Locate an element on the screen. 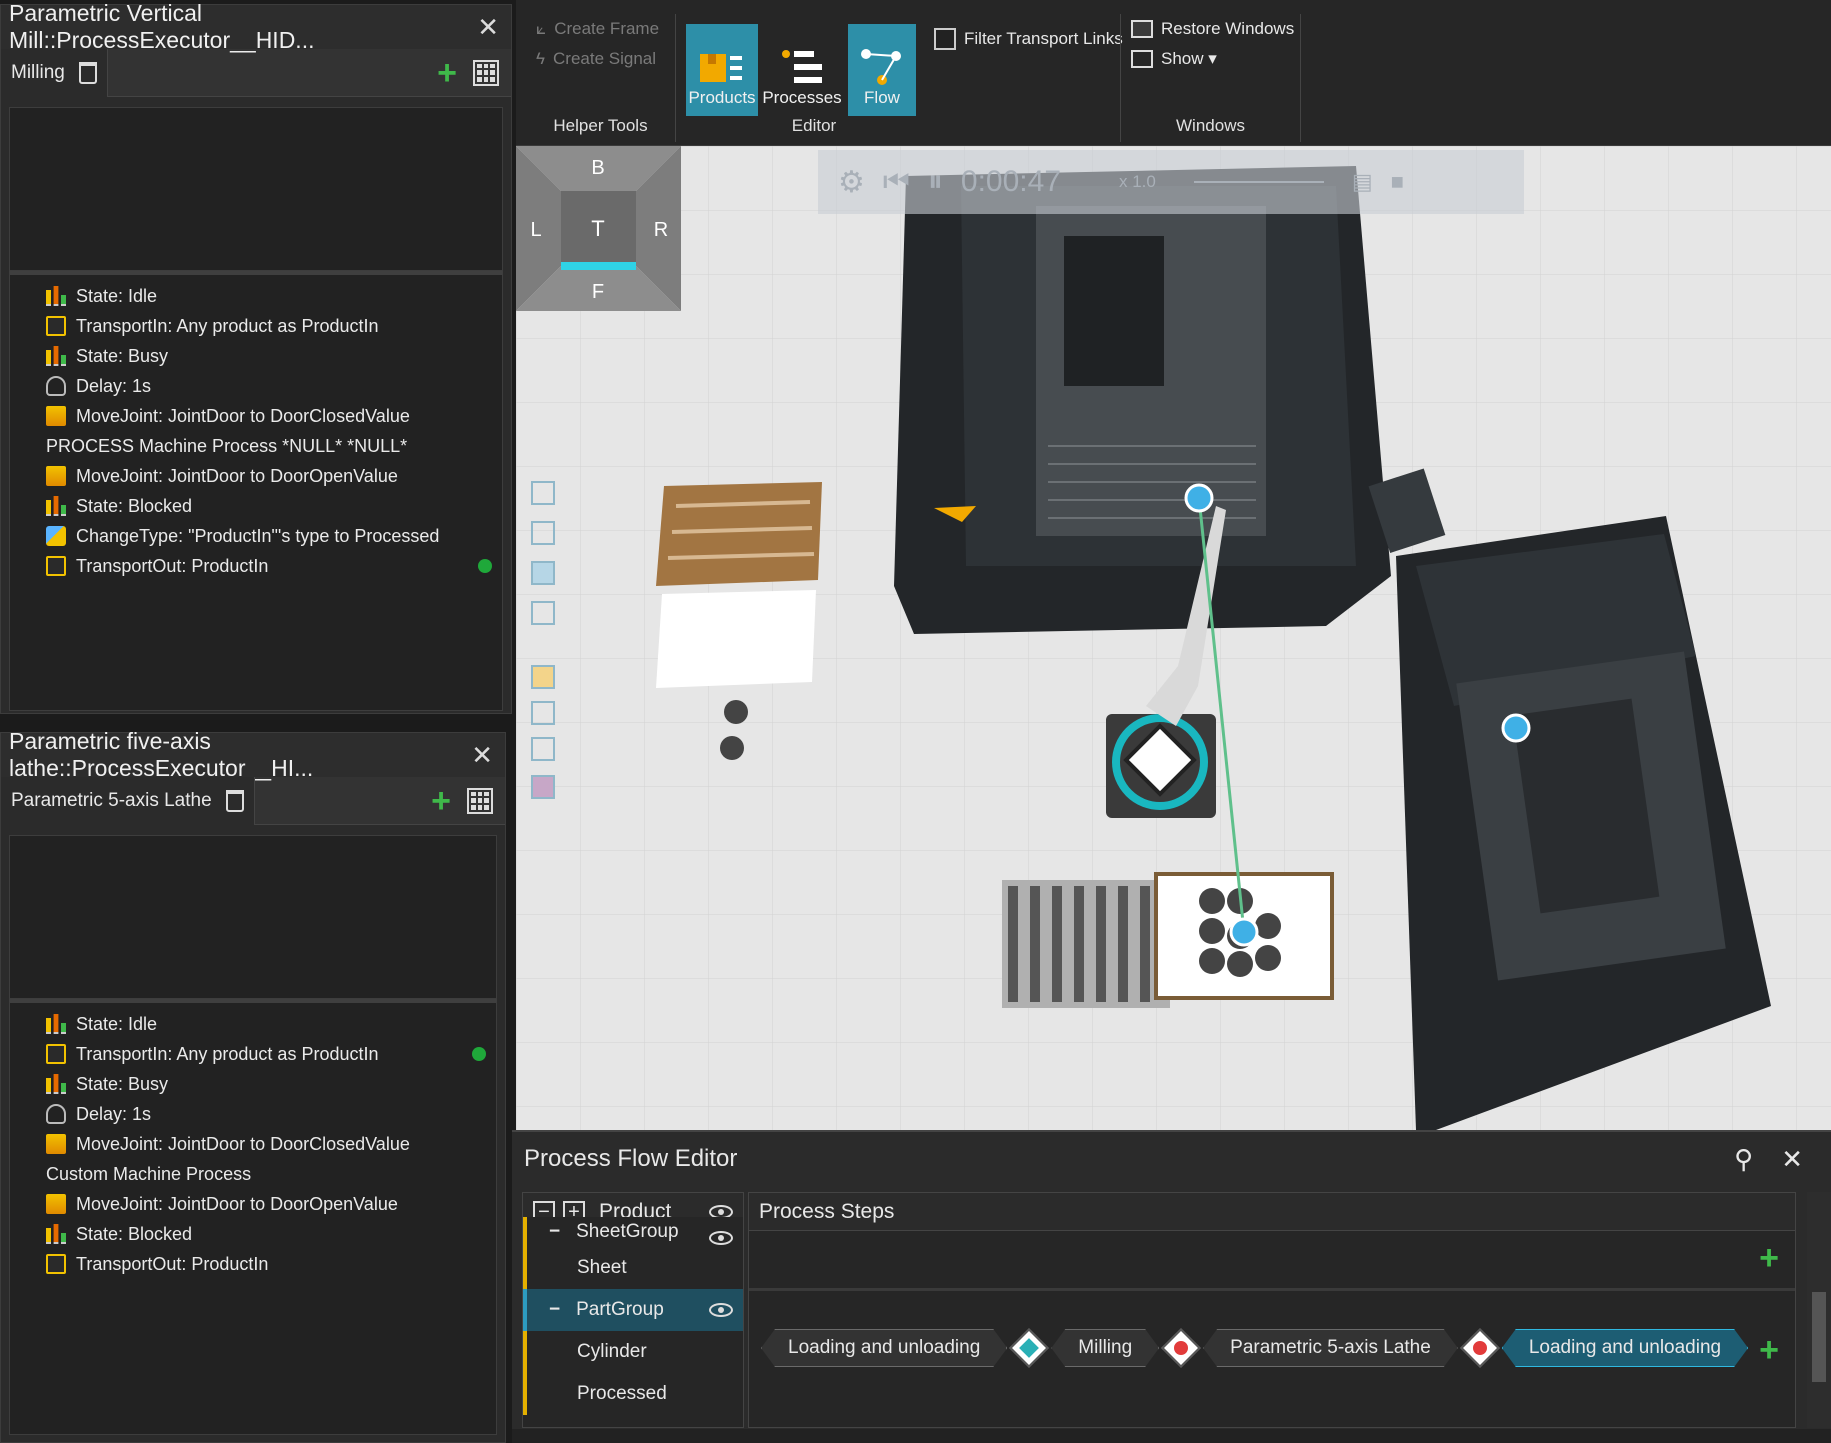 The height and width of the screenshot is (1443, 1831). sheetgroup-lane: + is located at coordinates (1272, 1261).